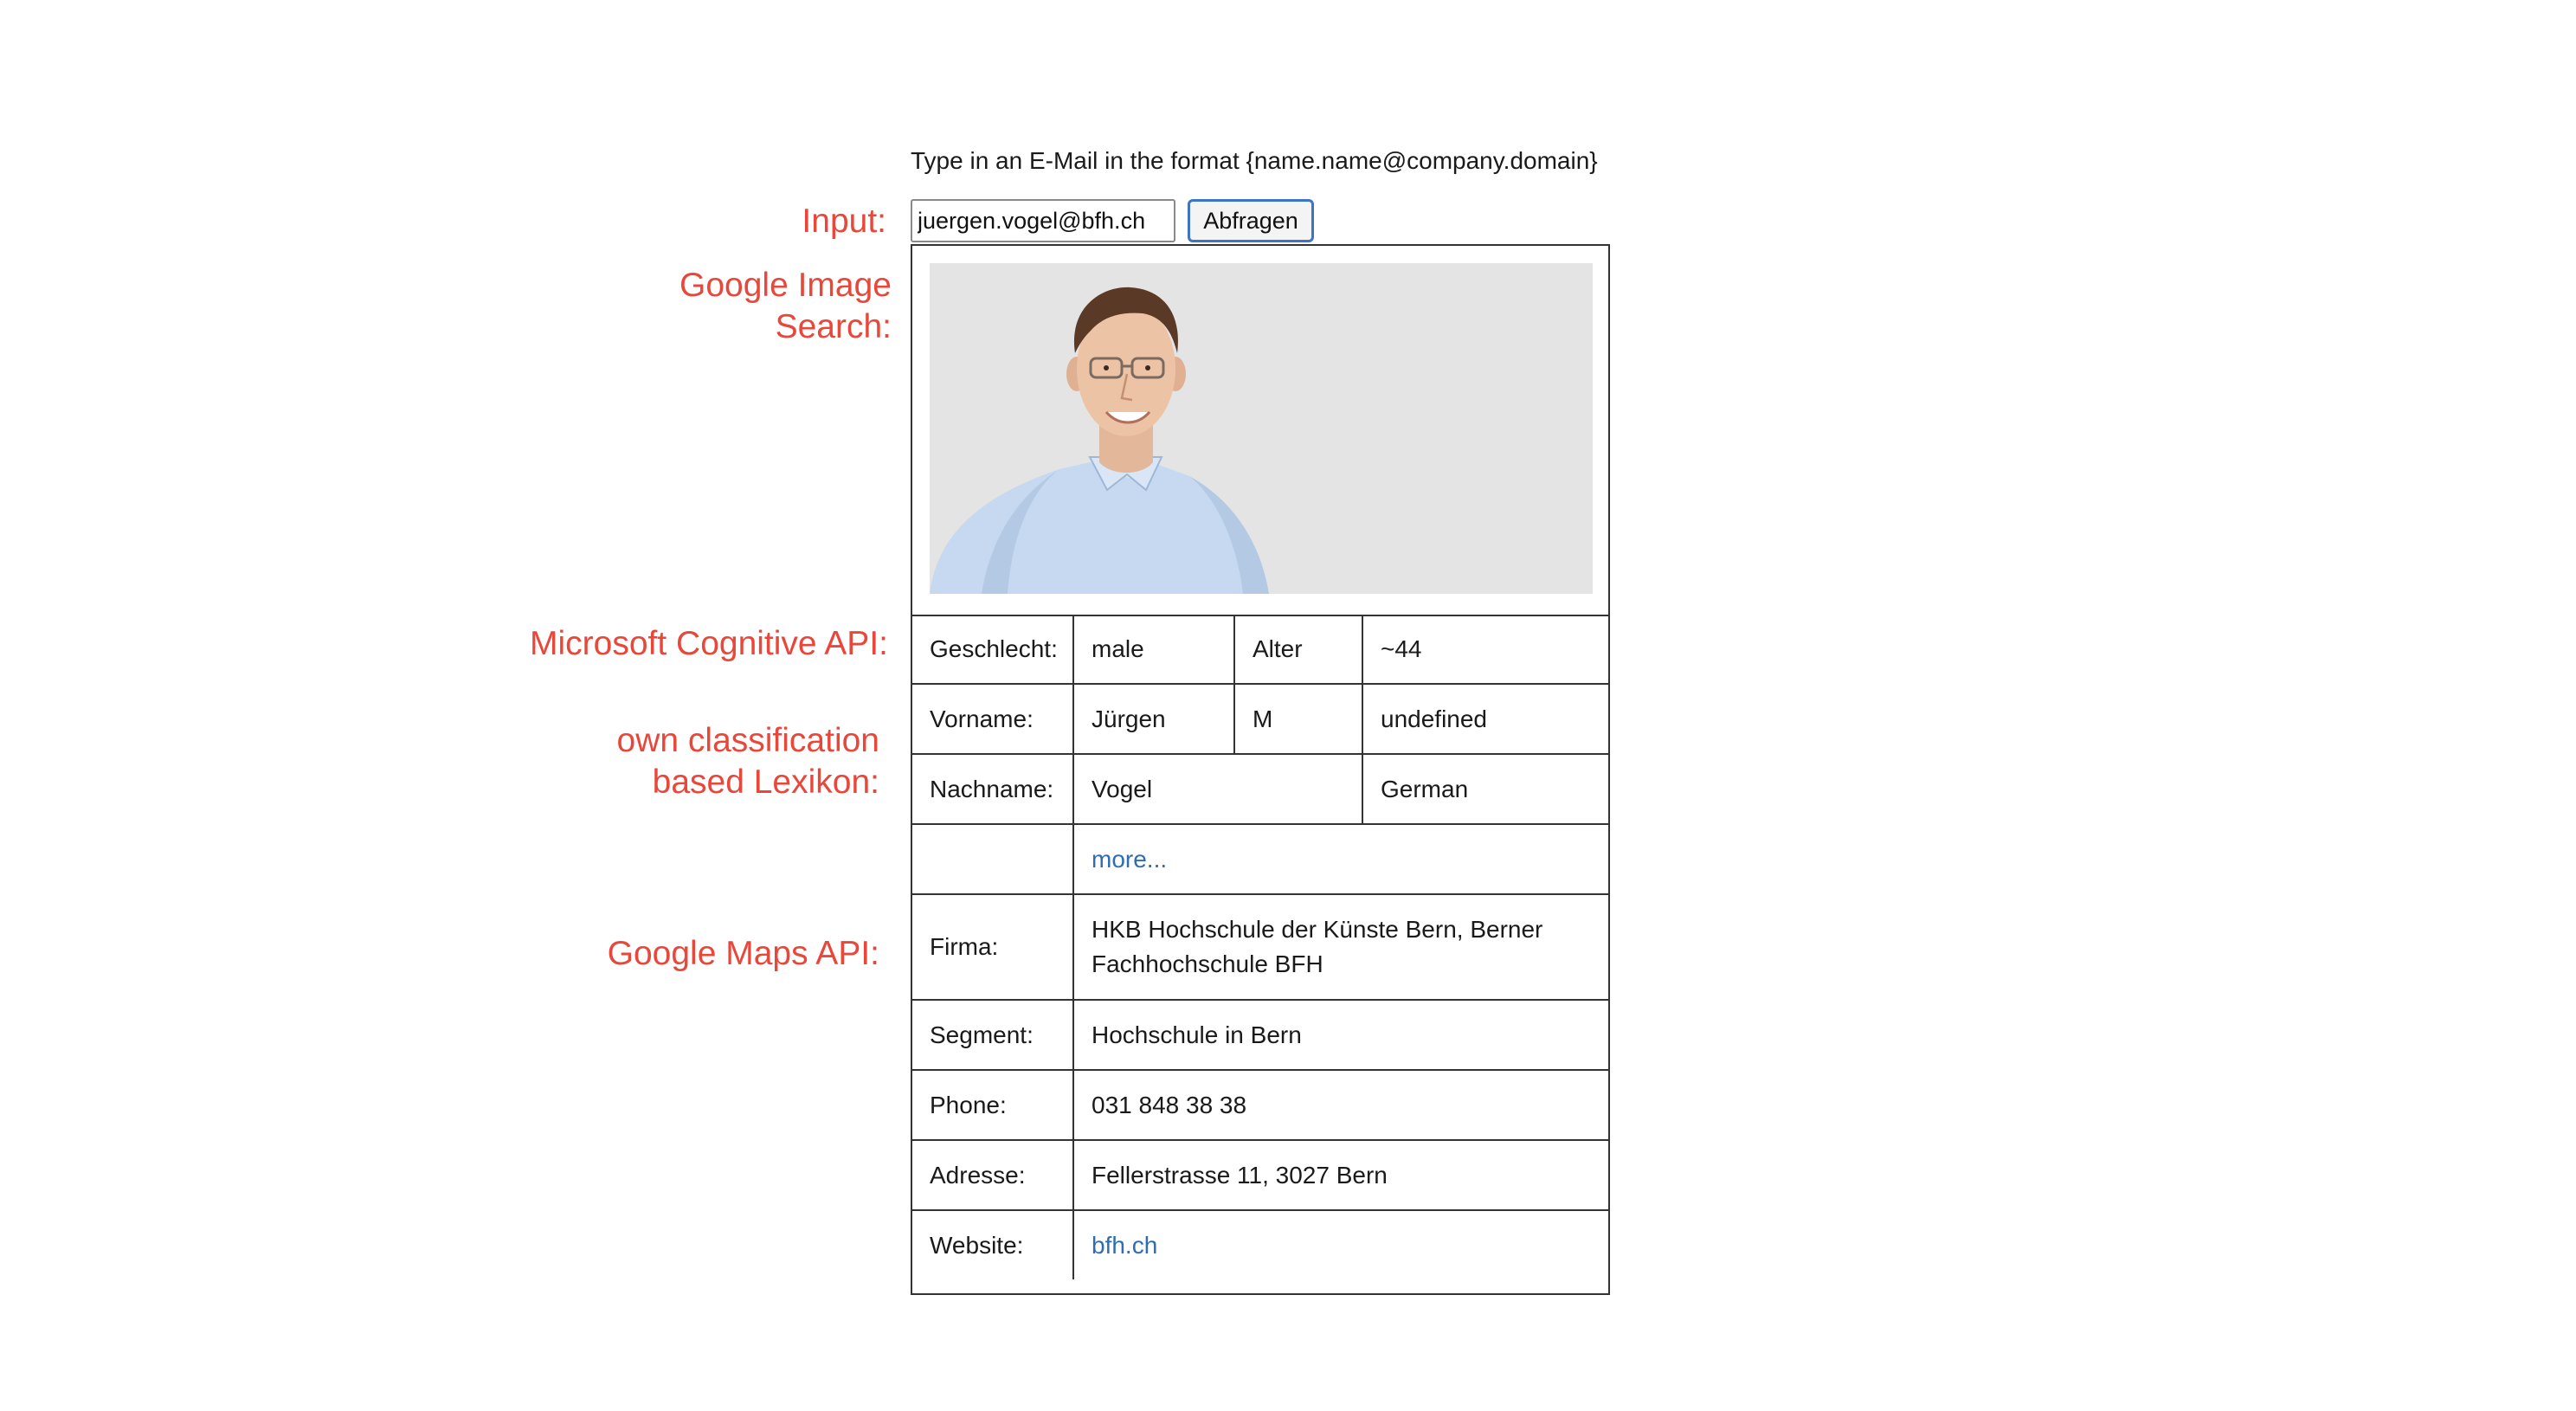  Describe the element at coordinates (993, 947) in the screenshot. I see `company-label: Firma:` at that location.